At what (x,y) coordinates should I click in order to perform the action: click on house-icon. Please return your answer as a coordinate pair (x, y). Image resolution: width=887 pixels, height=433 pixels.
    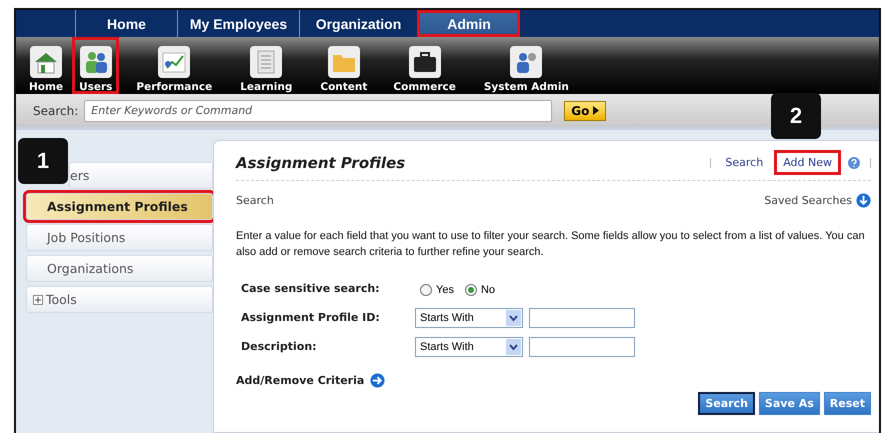
    Looking at the image, I should click on (46, 62).